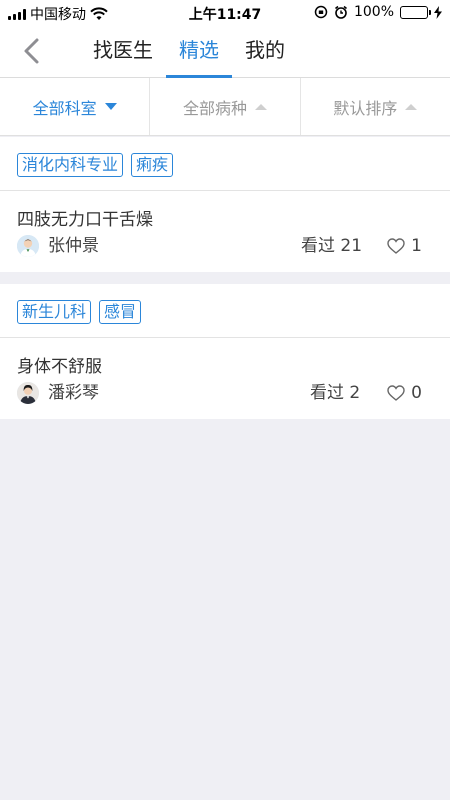 This screenshot has height=800, width=450. What do you see at coordinates (365, 108) in the screenshot?
I see `filter-sort-label: 默认排序` at bounding box center [365, 108].